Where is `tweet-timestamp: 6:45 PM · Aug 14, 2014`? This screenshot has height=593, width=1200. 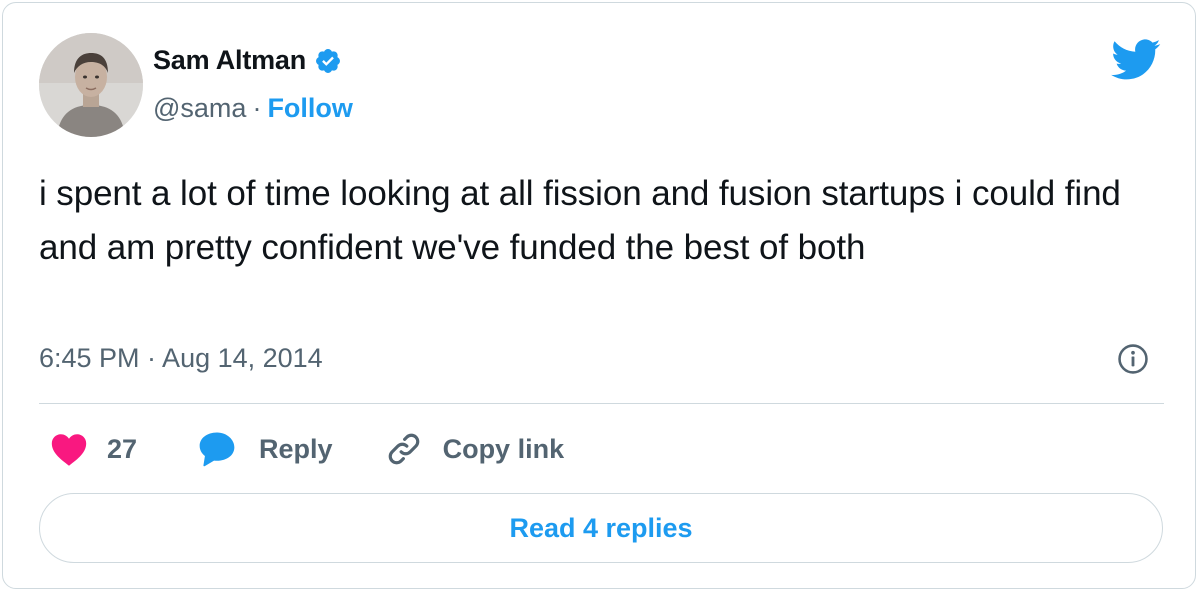
tweet-timestamp: 6:45 PM · Aug 14, 2014 is located at coordinates (181, 358).